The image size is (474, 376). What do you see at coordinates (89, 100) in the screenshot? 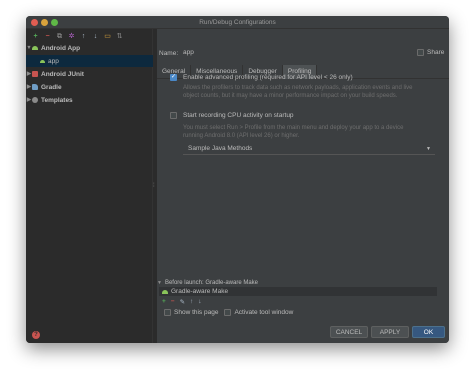
I see `tree-item-templates: ▶ Templates` at bounding box center [89, 100].